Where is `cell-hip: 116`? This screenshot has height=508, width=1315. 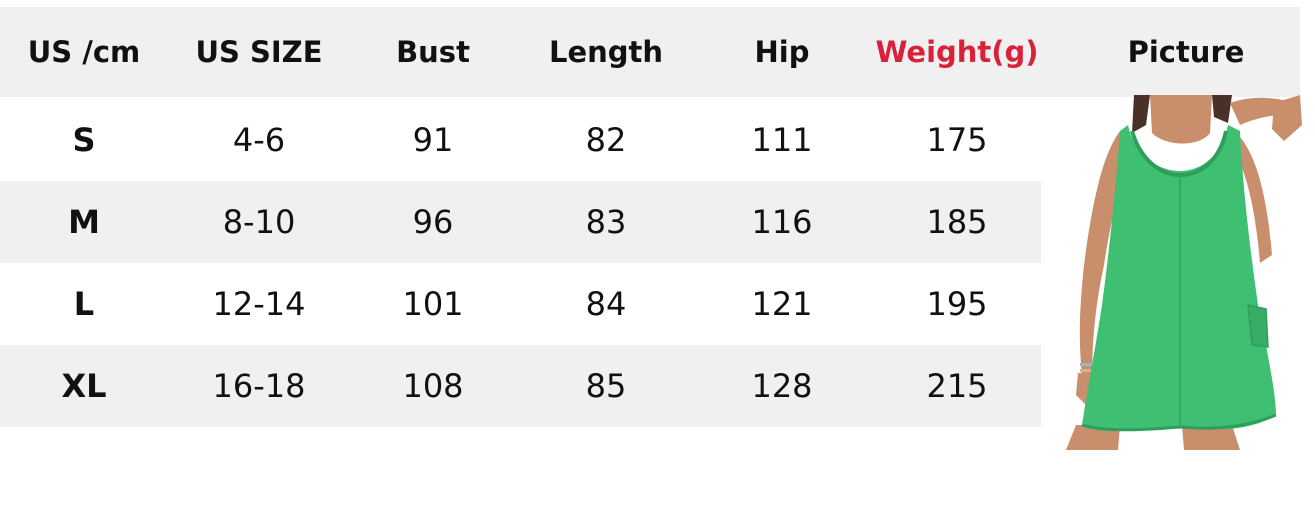 cell-hip: 116 is located at coordinates (782, 222).